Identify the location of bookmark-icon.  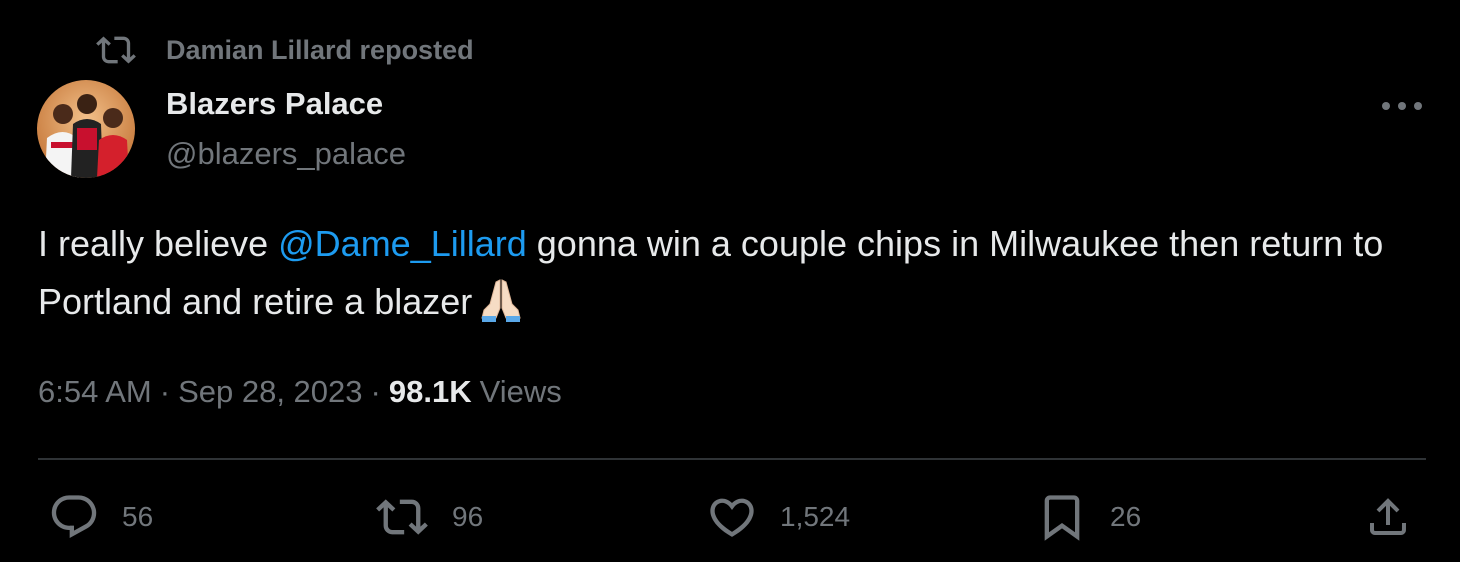
(1062, 518).